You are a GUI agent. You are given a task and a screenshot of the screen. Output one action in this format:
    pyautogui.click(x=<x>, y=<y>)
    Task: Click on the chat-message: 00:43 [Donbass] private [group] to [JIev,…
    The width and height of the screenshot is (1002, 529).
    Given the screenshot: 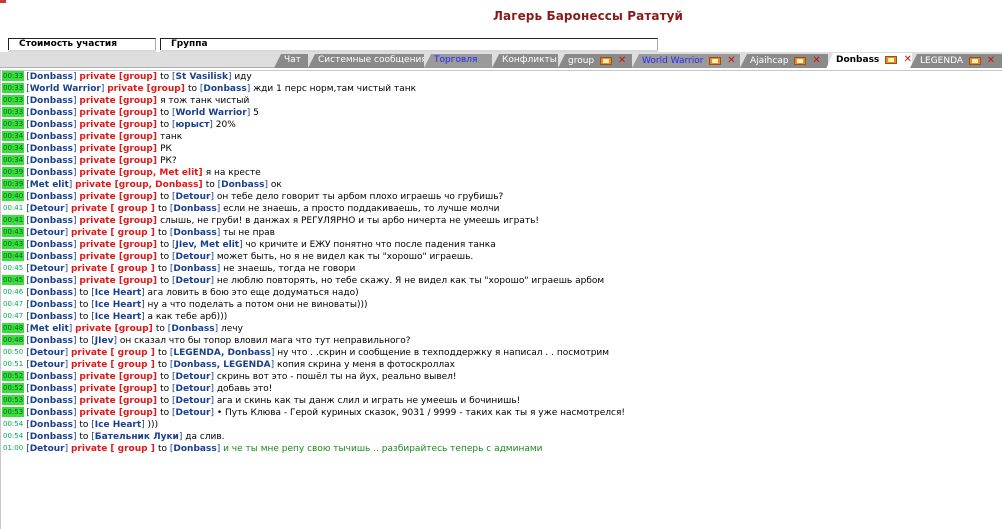 What is the action you would take?
    pyautogui.click(x=249, y=244)
    